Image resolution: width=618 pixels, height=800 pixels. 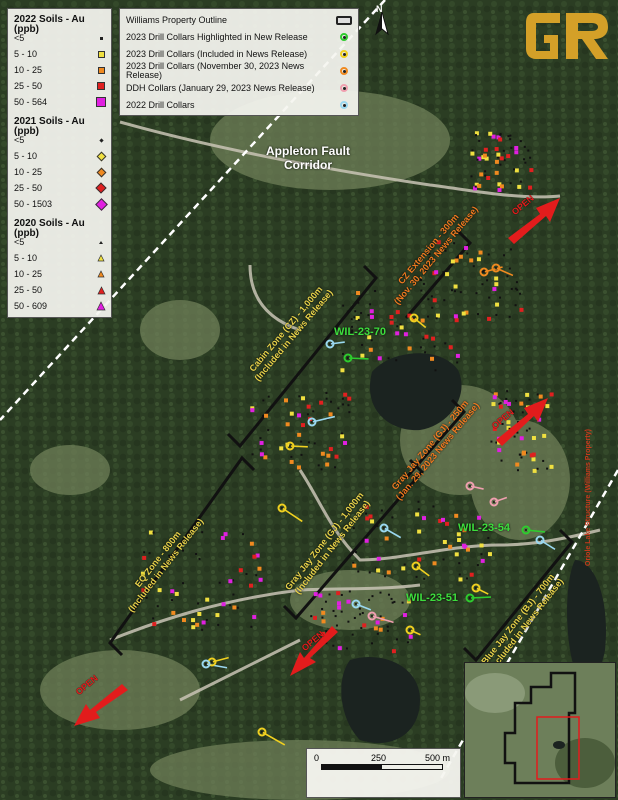 What do you see at coordinates (60, 140) in the screenshot?
I see `legend-2021-lt5: <5` at bounding box center [60, 140].